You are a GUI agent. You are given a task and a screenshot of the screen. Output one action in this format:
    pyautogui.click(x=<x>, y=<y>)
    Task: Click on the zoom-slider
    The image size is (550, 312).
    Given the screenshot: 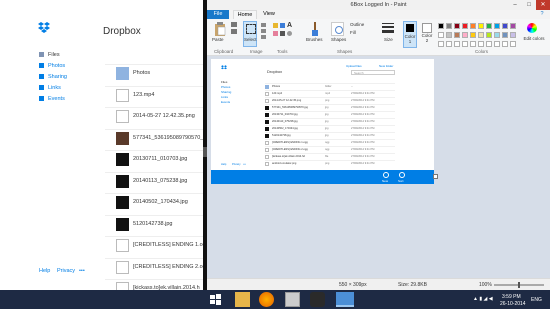 What is the action you would take?
    pyautogui.click(x=519, y=285)
    